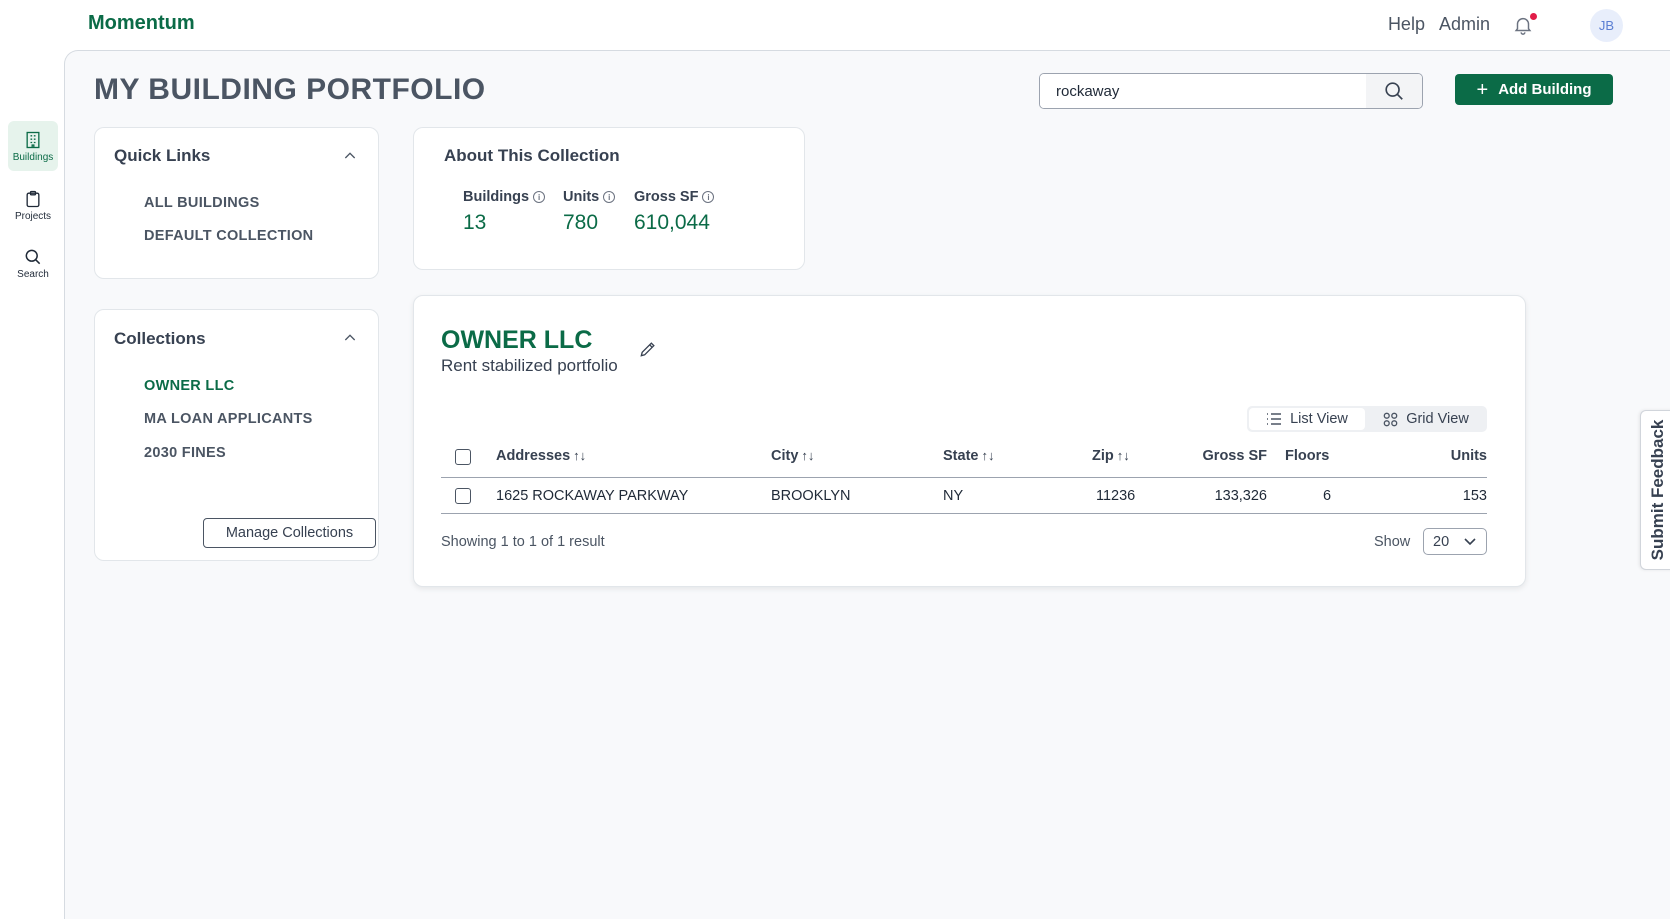 The width and height of the screenshot is (1670, 919). Describe the element at coordinates (141, 23) in the screenshot. I see `brand-logo: Momentum` at that location.